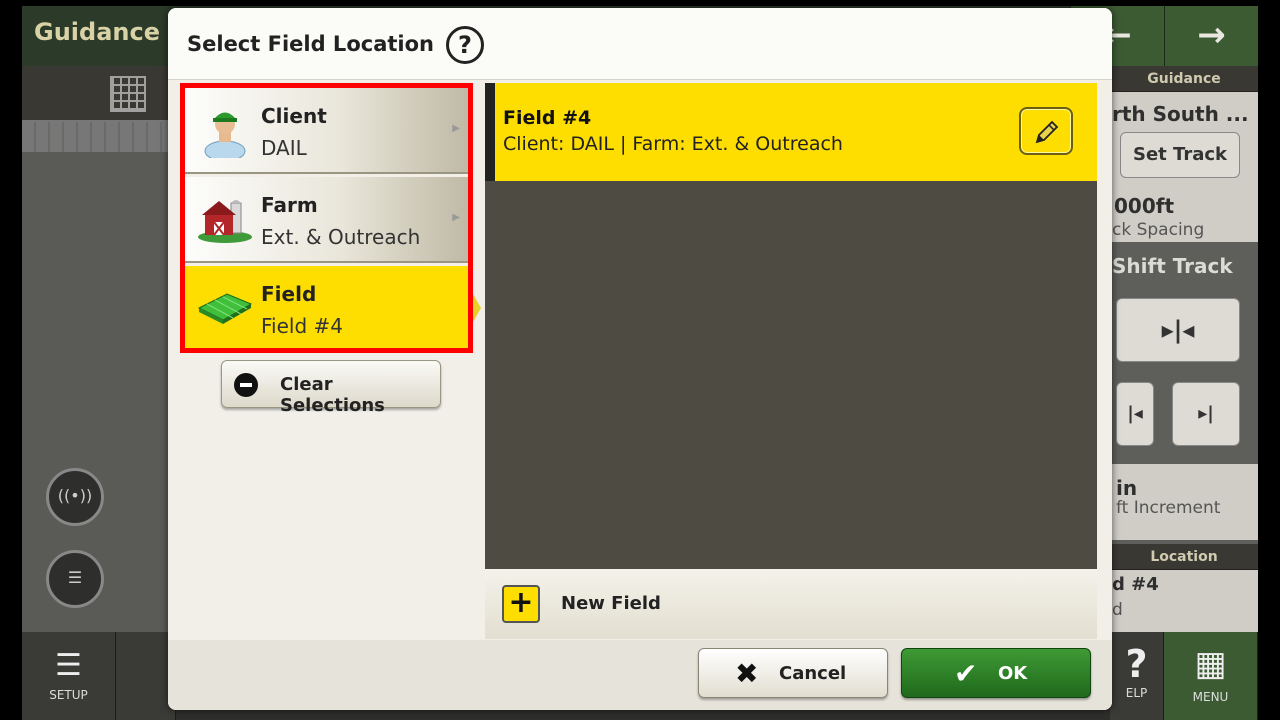 The image size is (1280, 720). Describe the element at coordinates (465, 45) in the screenshot. I see `help-icon: ?` at that location.